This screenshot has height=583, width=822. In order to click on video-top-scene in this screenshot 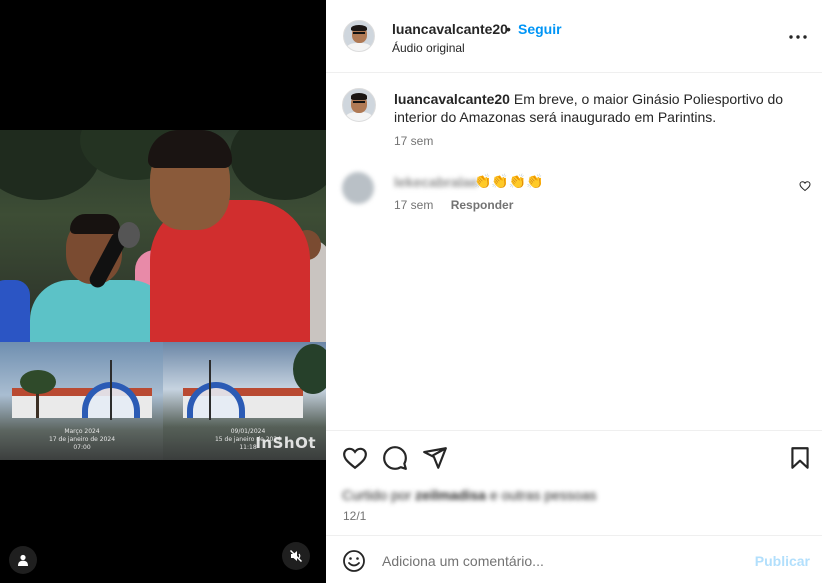, I will do `click(163, 236)`.